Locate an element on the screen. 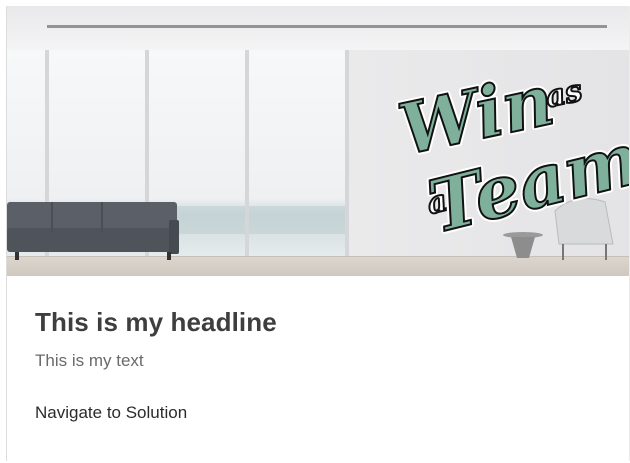  navigate-to-solution-link: Navigate to Solution is located at coordinates (111, 413).